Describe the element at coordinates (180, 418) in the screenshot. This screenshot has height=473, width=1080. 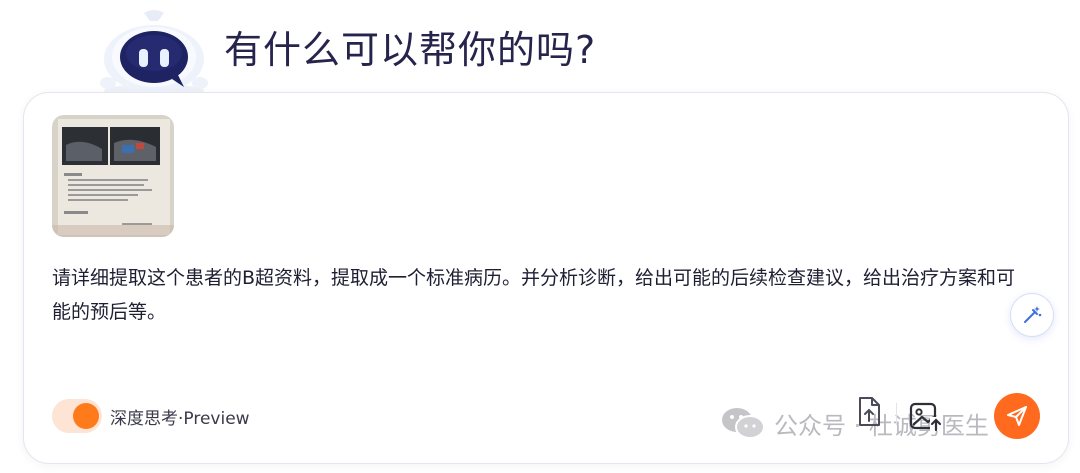
I see `deep-think-label: 深度思考·Preview` at that location.